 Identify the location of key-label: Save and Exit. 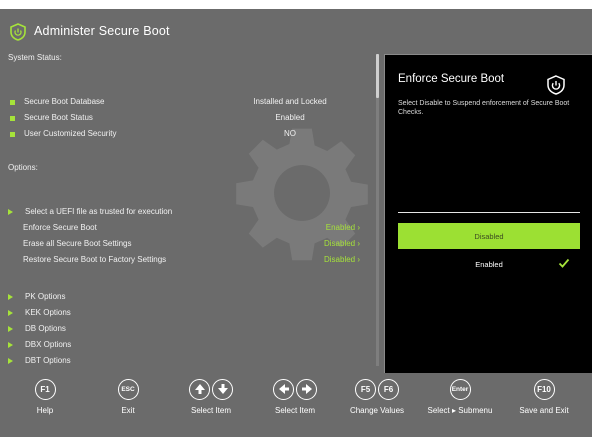
(544, 410).